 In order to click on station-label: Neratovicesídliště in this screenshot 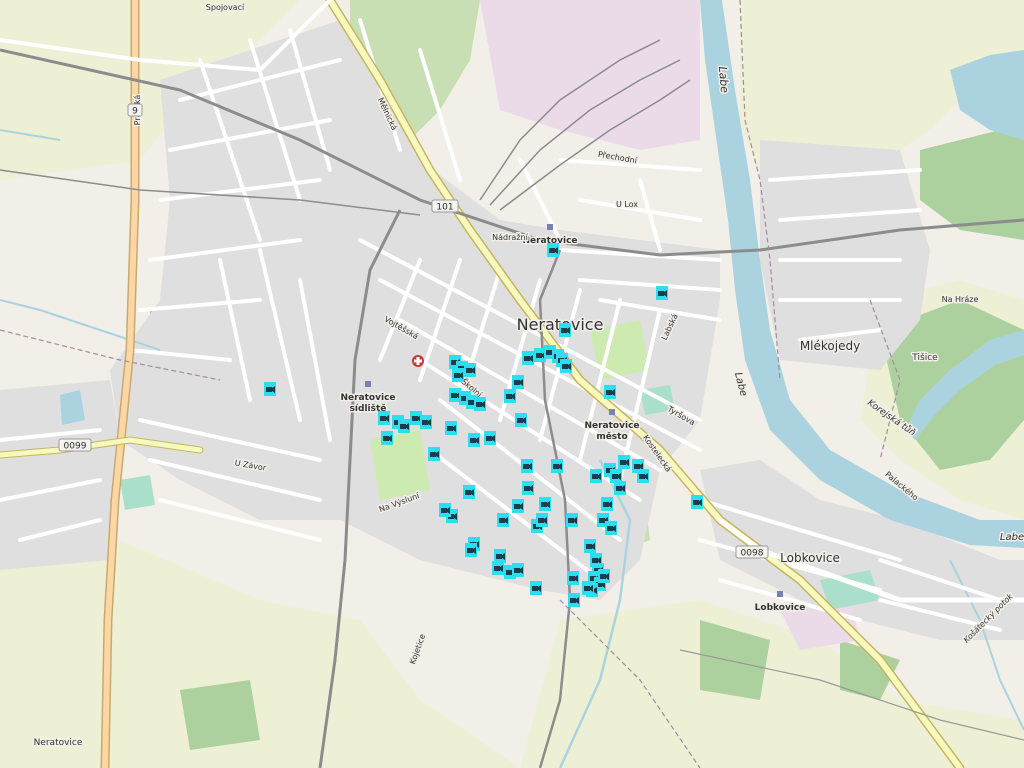, I will do `click(368, 398)`.